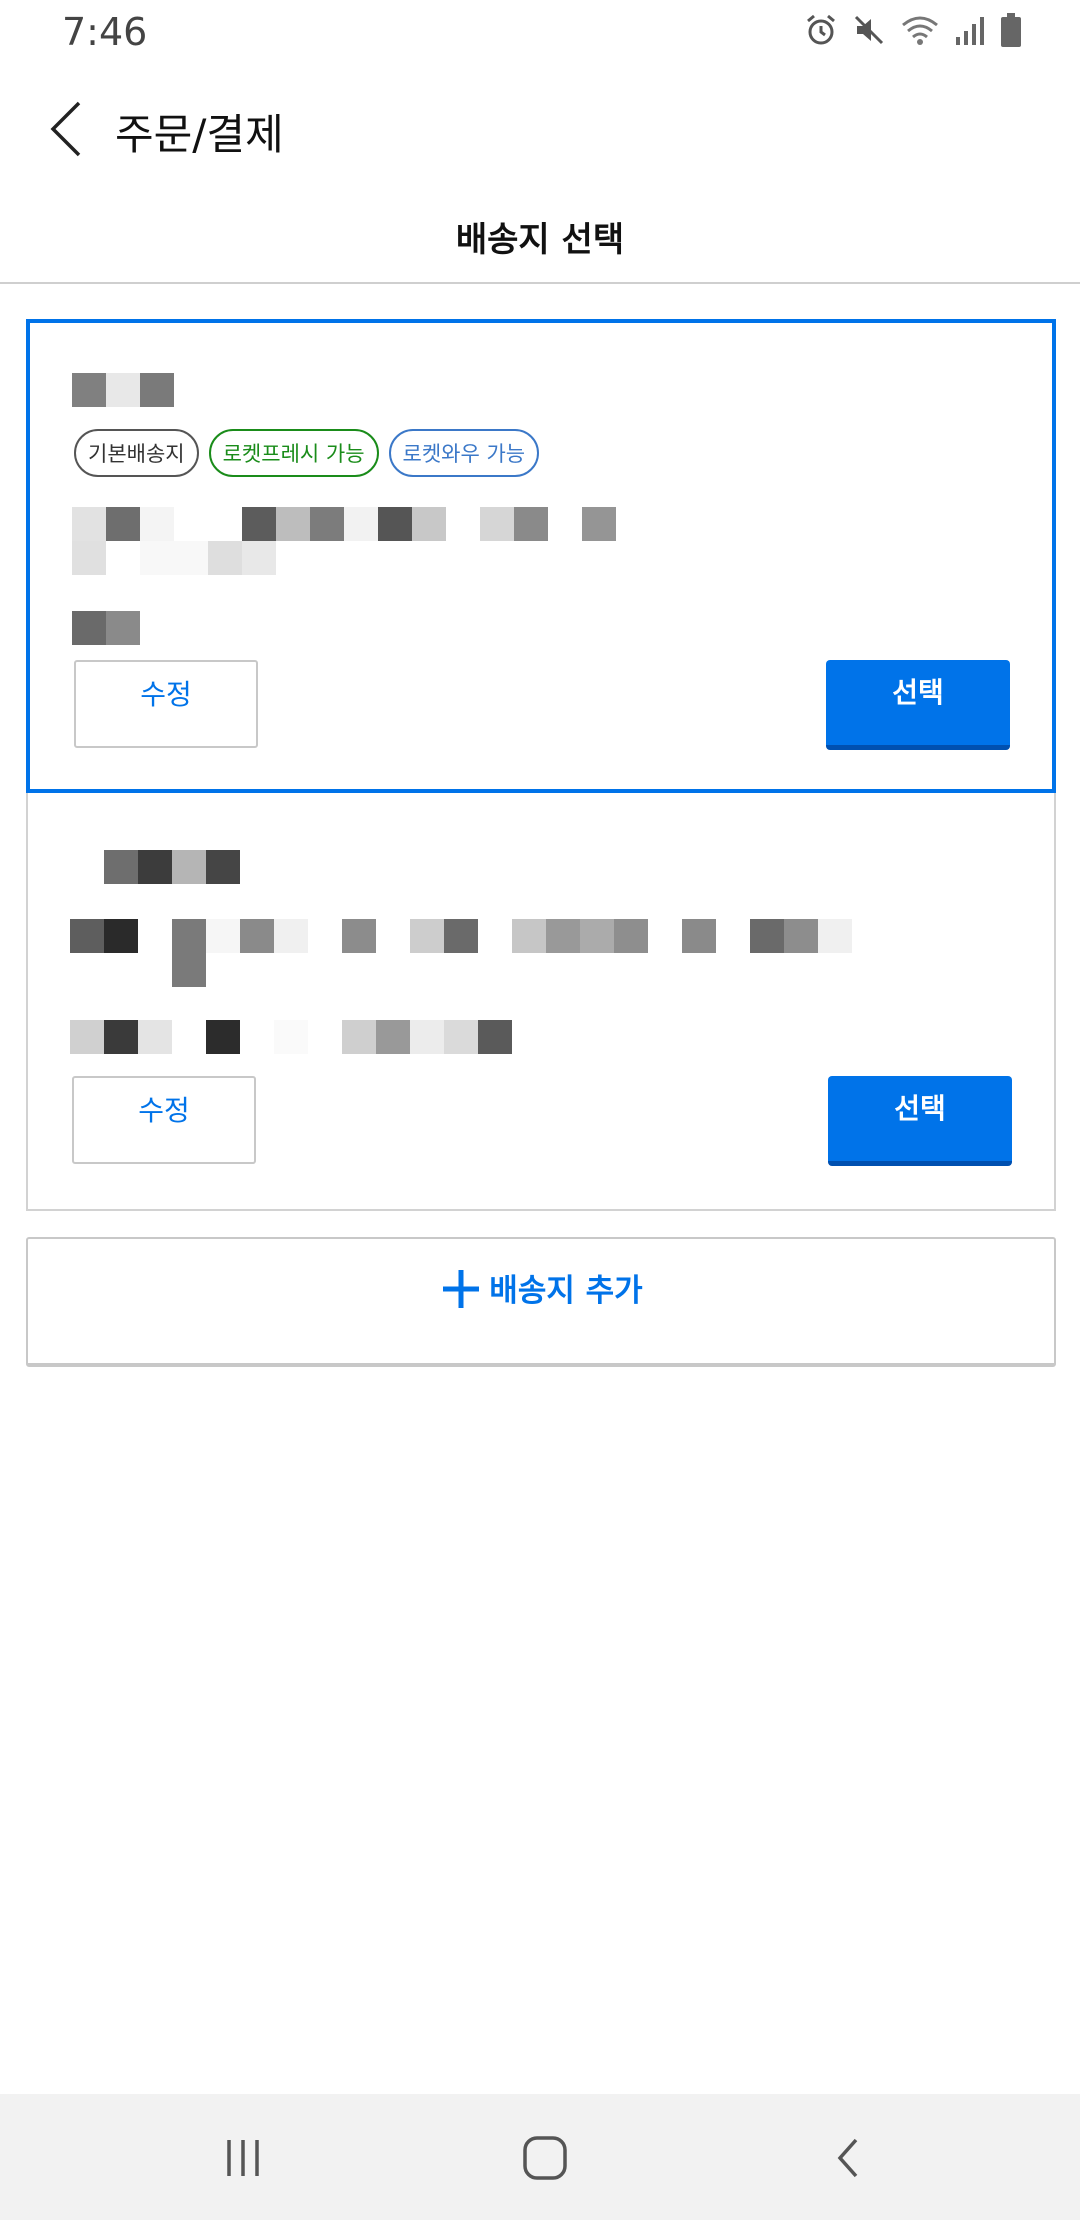  What do you see at coordinates (105, 32) in the screenshot?
I see `status-time: 7:46` at bounding box center [105, 32].